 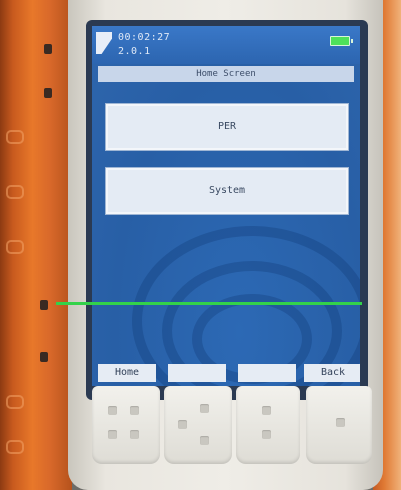 I want to click on softkey-label-back: Back, so click(x=332, y=373).